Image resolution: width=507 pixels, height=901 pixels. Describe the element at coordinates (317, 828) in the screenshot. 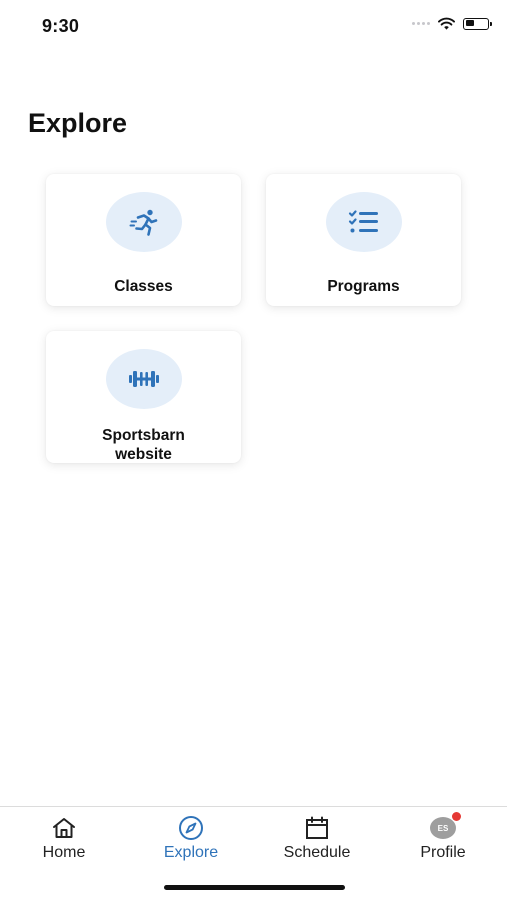

I see `calendar-icon` at that location.